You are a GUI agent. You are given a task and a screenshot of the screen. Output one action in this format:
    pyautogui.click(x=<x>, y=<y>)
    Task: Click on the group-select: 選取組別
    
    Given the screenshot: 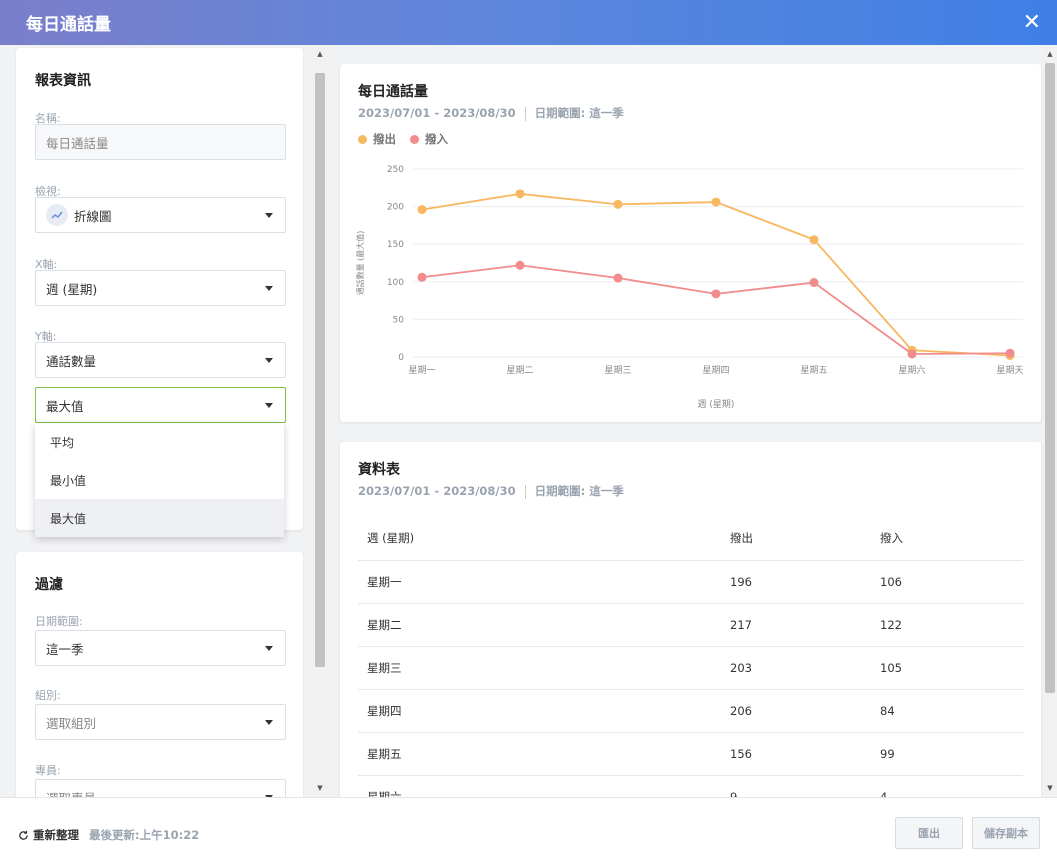 What is the action you would take?
    pyautogui.click(x=160, y=722)
    